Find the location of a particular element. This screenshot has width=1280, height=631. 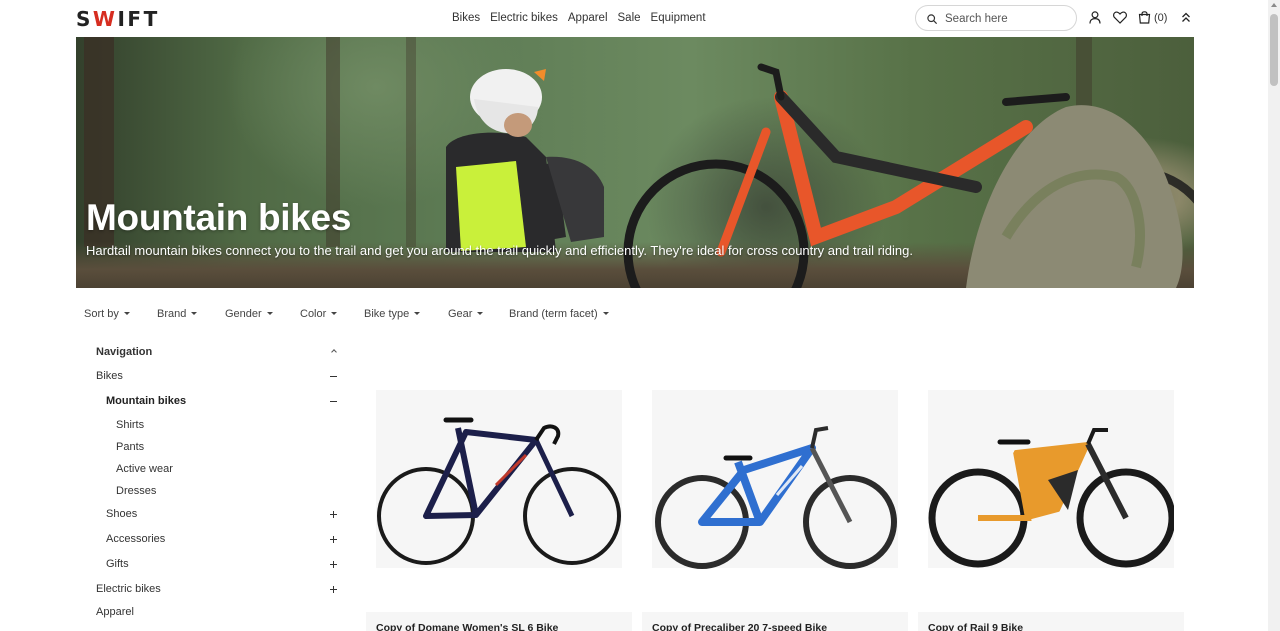

sidebar-heading: Navigation is located at coordinates (217, 354).